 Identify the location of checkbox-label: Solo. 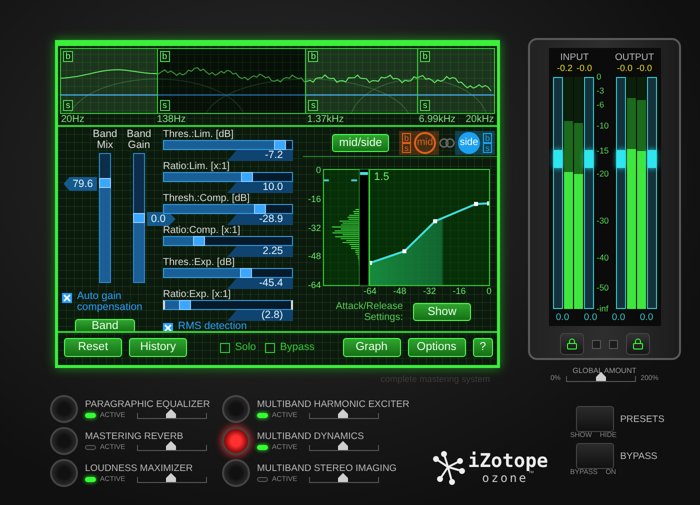
(245, 347).